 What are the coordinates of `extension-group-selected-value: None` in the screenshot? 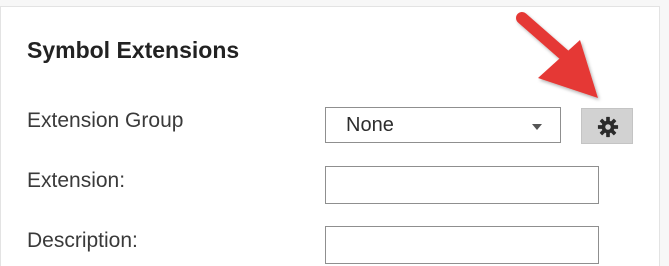 It's located at (370, 125).